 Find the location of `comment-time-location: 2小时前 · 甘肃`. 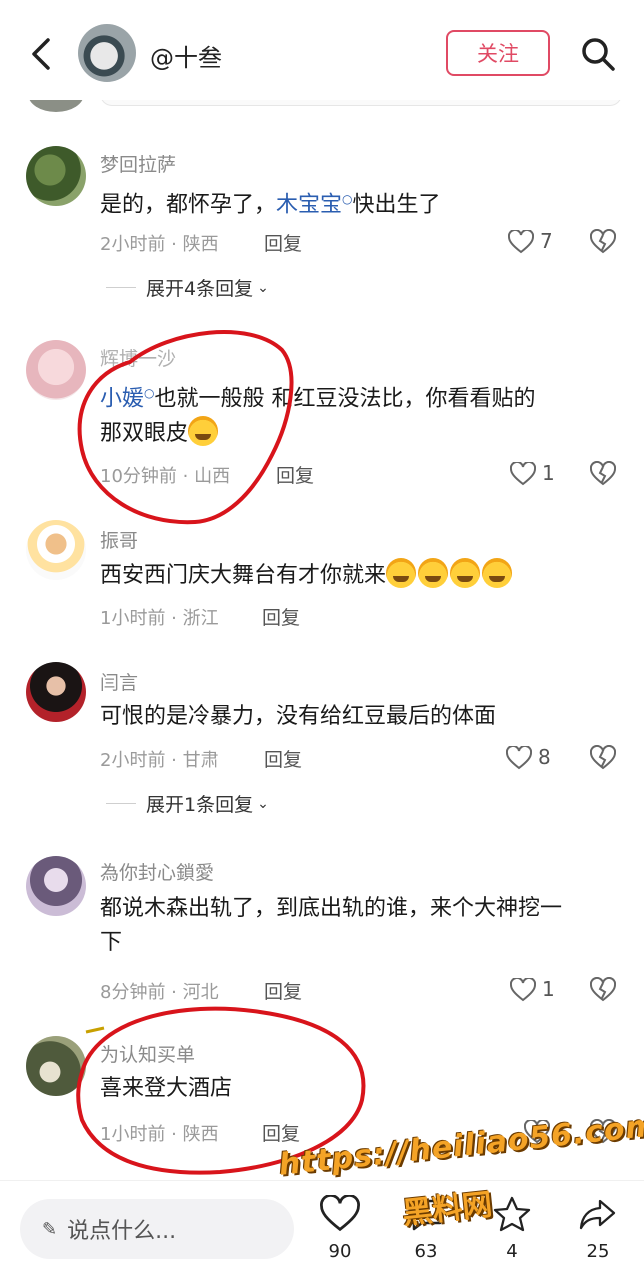

comment-time-location: 2小时前 · 甘肃 is located at coordinates (159, 760).